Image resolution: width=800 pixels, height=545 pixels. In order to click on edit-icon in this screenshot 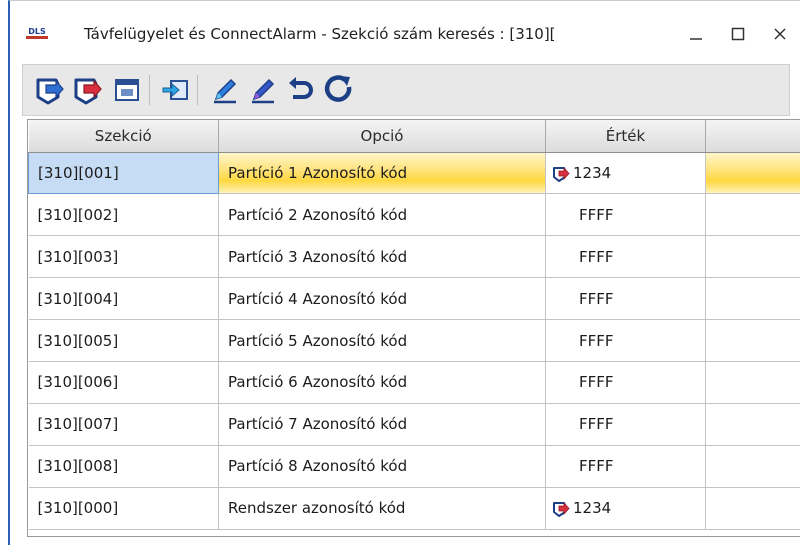, I will do `click(225, 91)`.